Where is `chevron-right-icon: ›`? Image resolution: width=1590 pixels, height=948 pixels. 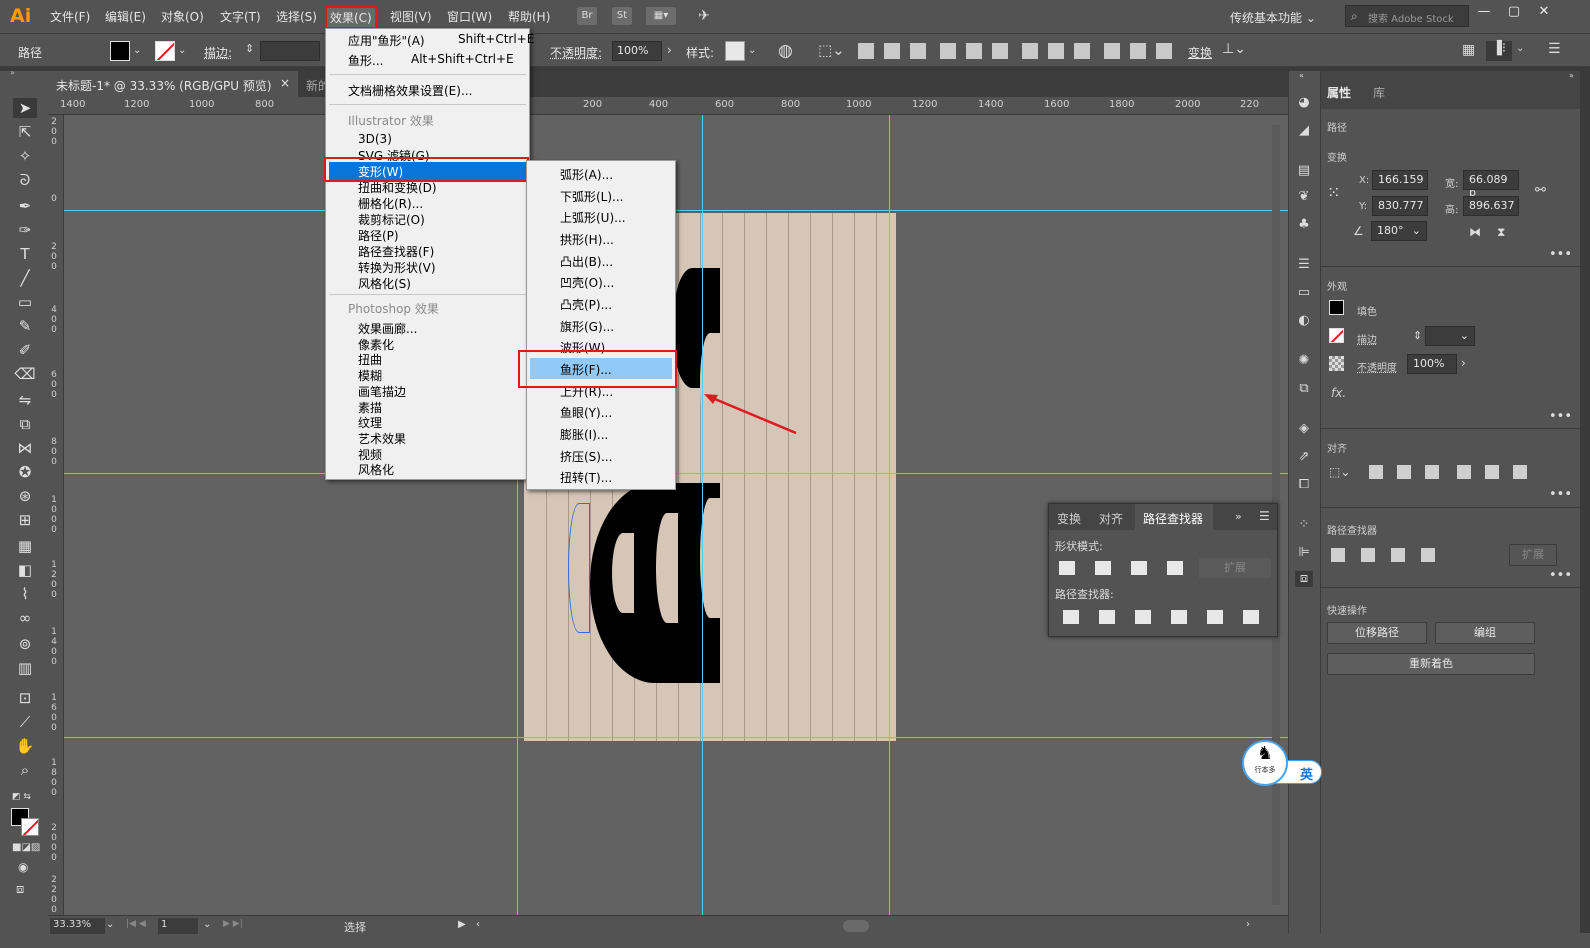
chevron-right-icon: › is located at coordinates (669, 50).